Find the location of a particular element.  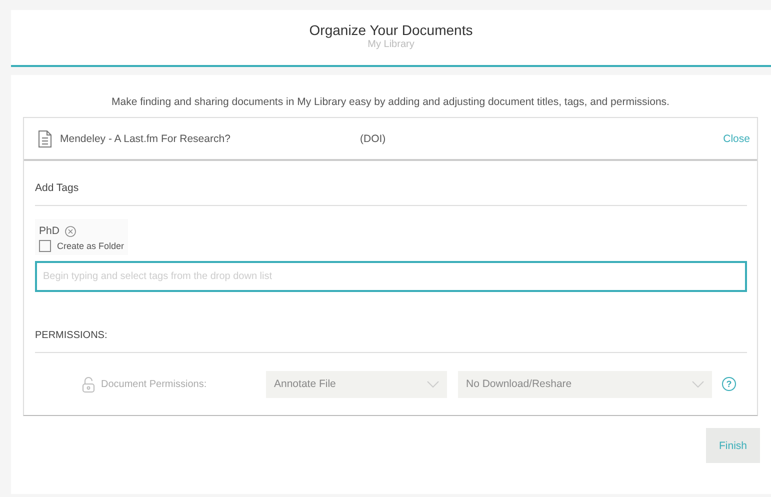

document-title: Mendeley - A Last.fm For Research? is located at coordinates (146, 138).